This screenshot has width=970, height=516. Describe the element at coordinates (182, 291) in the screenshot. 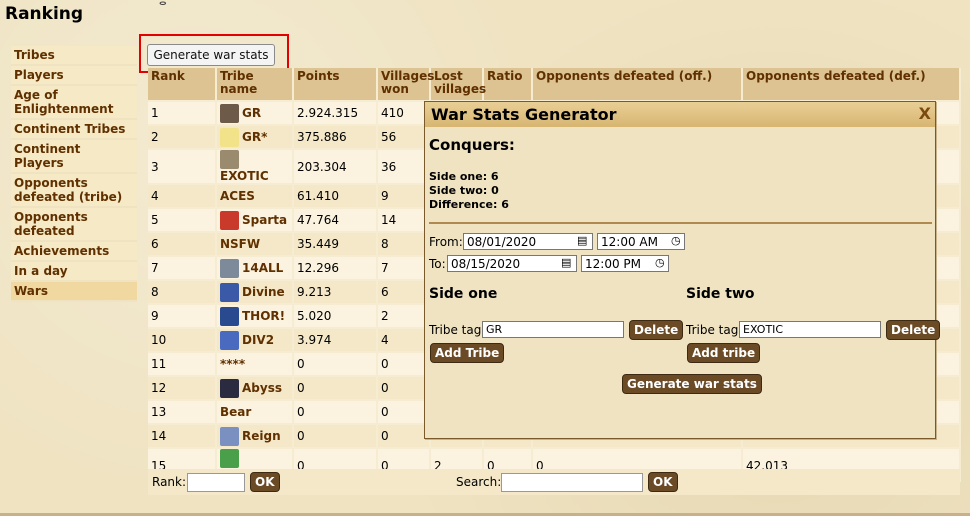

I see `rank-cell: 8` at that location.